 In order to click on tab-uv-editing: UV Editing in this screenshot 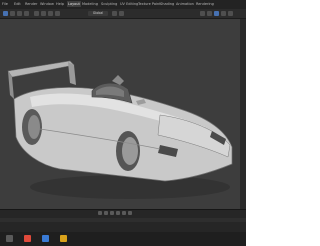, I will do `click(129, 4)`.